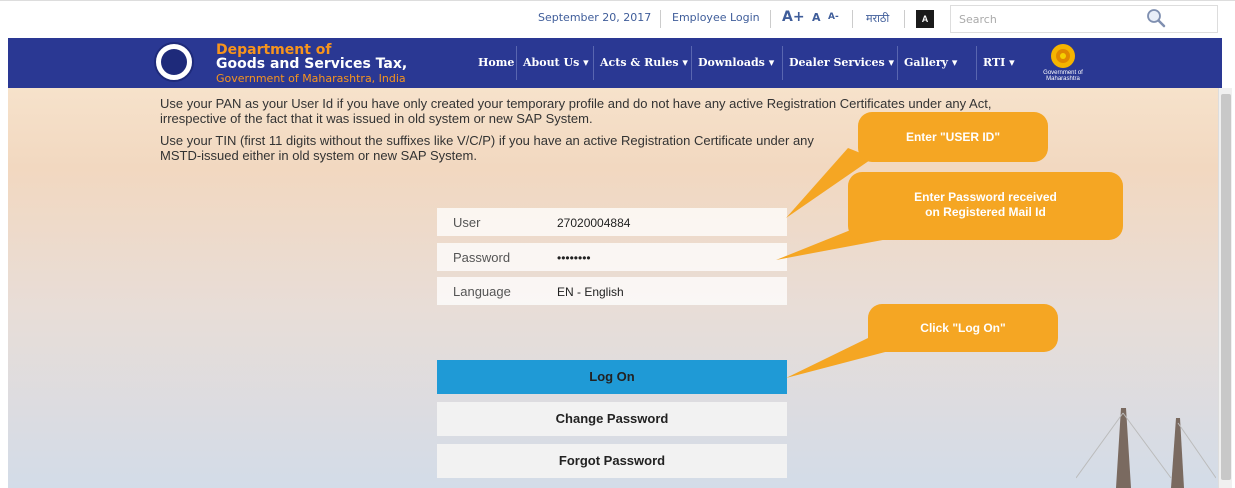  Describe the element at coordinates (930, 62) in the screenshot. I see `nav-gallery: Gallery ▾` at that location.